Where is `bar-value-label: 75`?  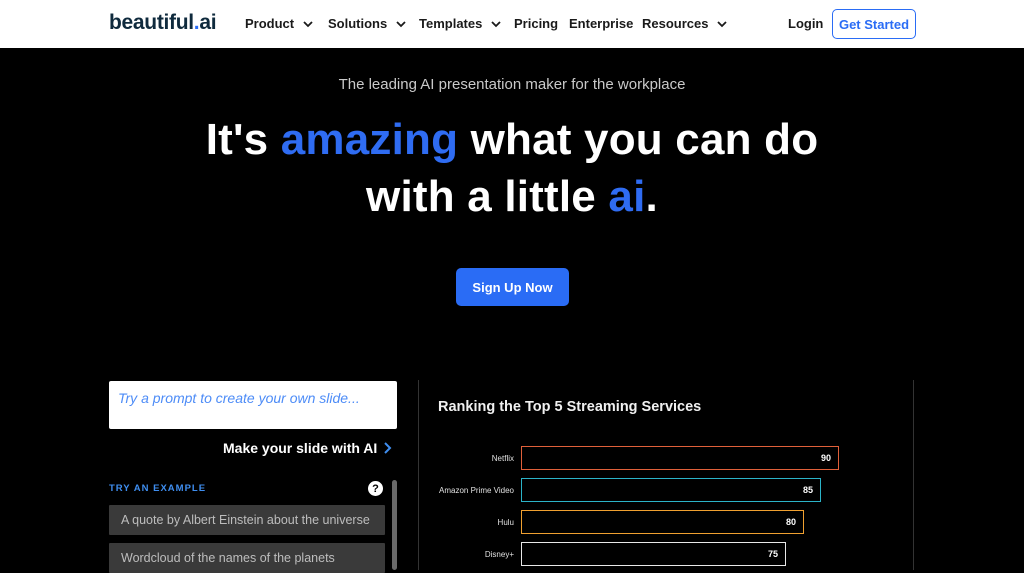 bar-value-label: 75 is located at coordinates (772, 554).